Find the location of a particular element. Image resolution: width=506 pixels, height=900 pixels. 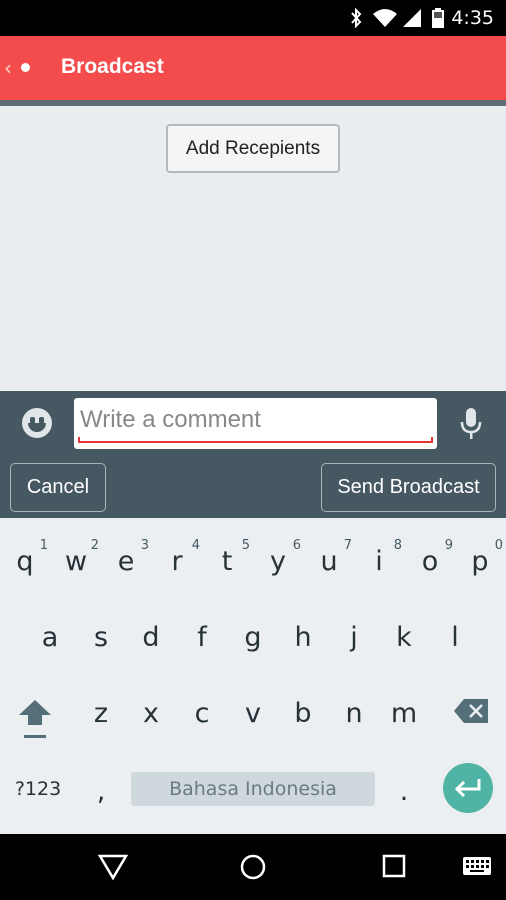

key-hint: 8 is located at coordinates (397, 545).